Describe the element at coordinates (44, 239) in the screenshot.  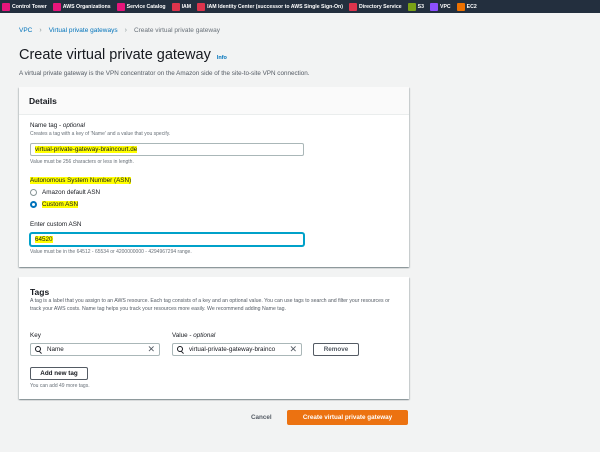
I see `custom-asn-value: 64520` at that location.